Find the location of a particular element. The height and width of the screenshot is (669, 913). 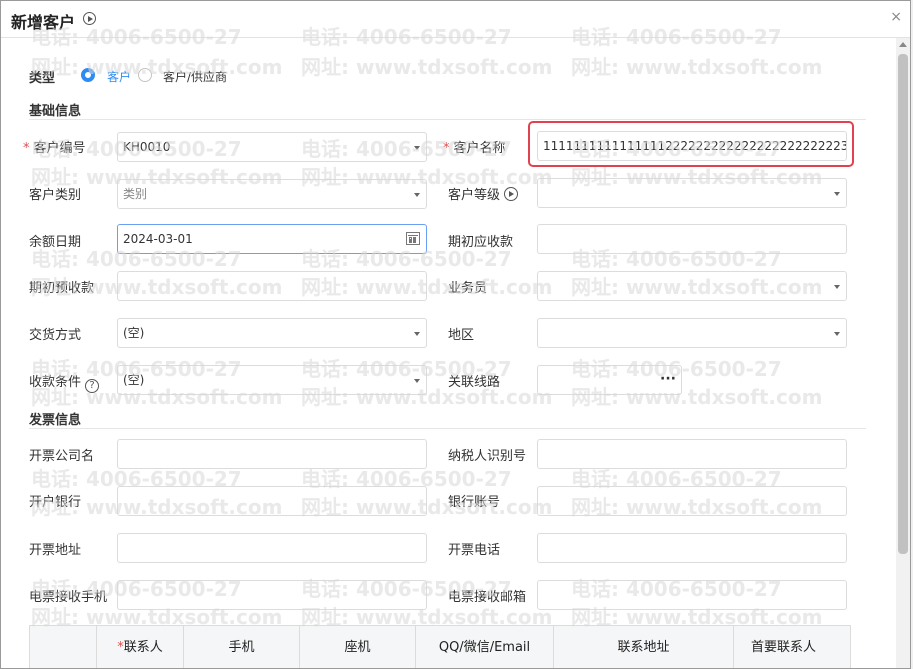

customer-no-label: * 客户编号 is located at coordinates (54, 148).